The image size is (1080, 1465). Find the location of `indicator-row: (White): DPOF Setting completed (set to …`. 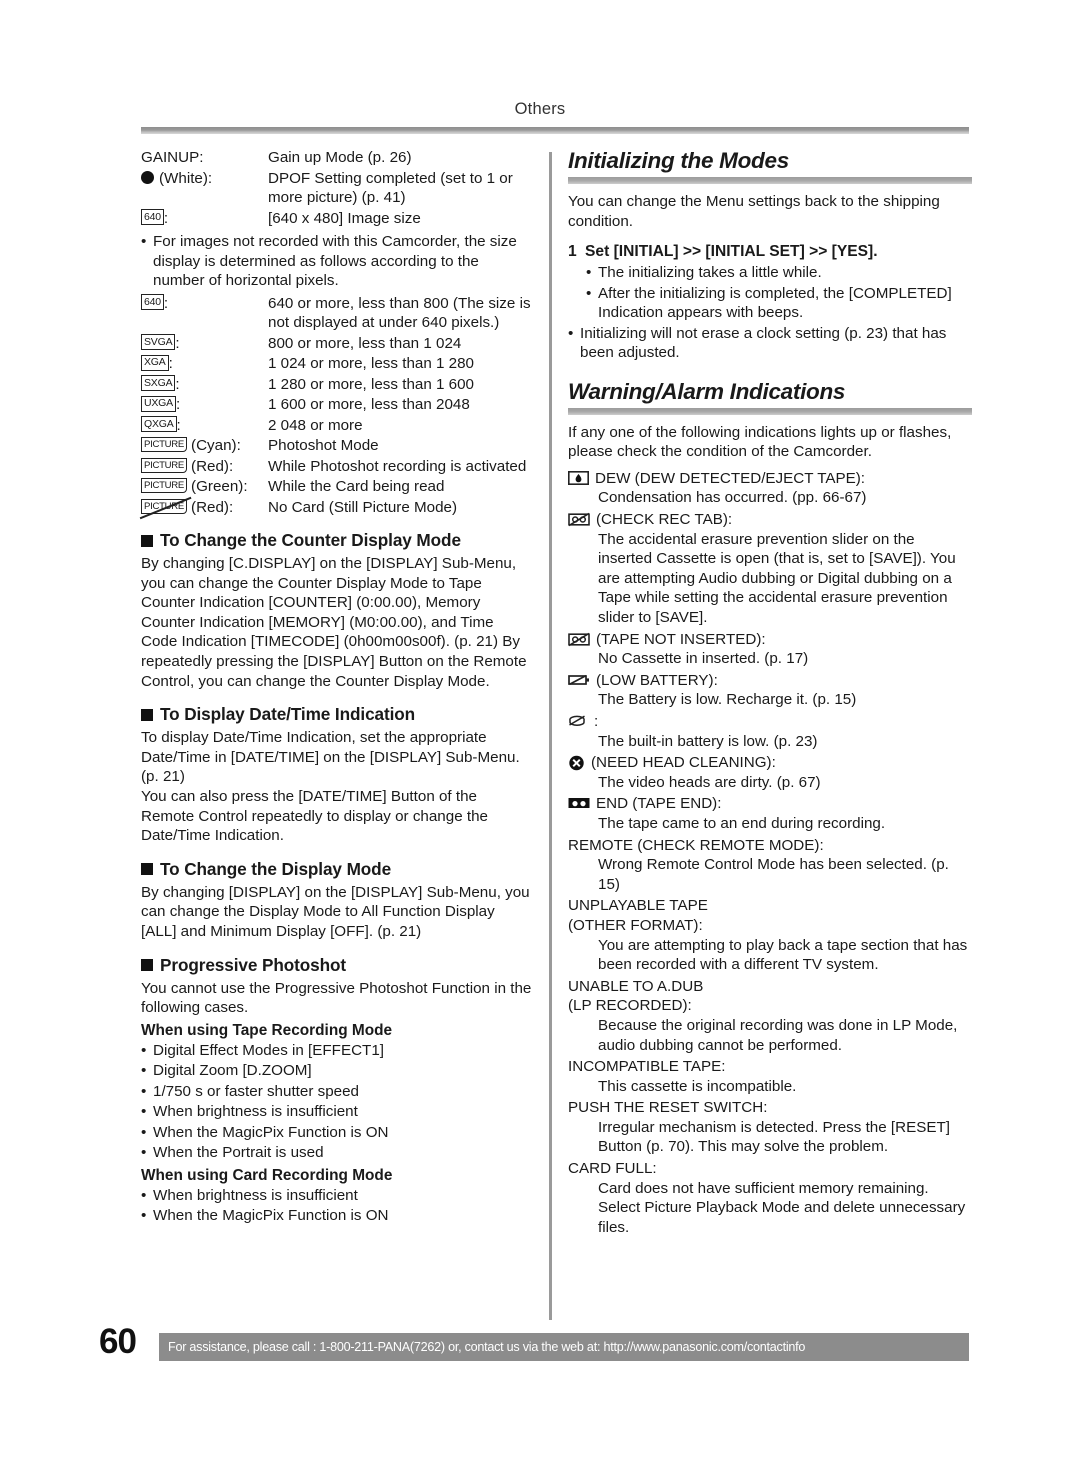

indicator-row: (White): DPOF Setting completed (set to … is located at coordinates (337, 188).